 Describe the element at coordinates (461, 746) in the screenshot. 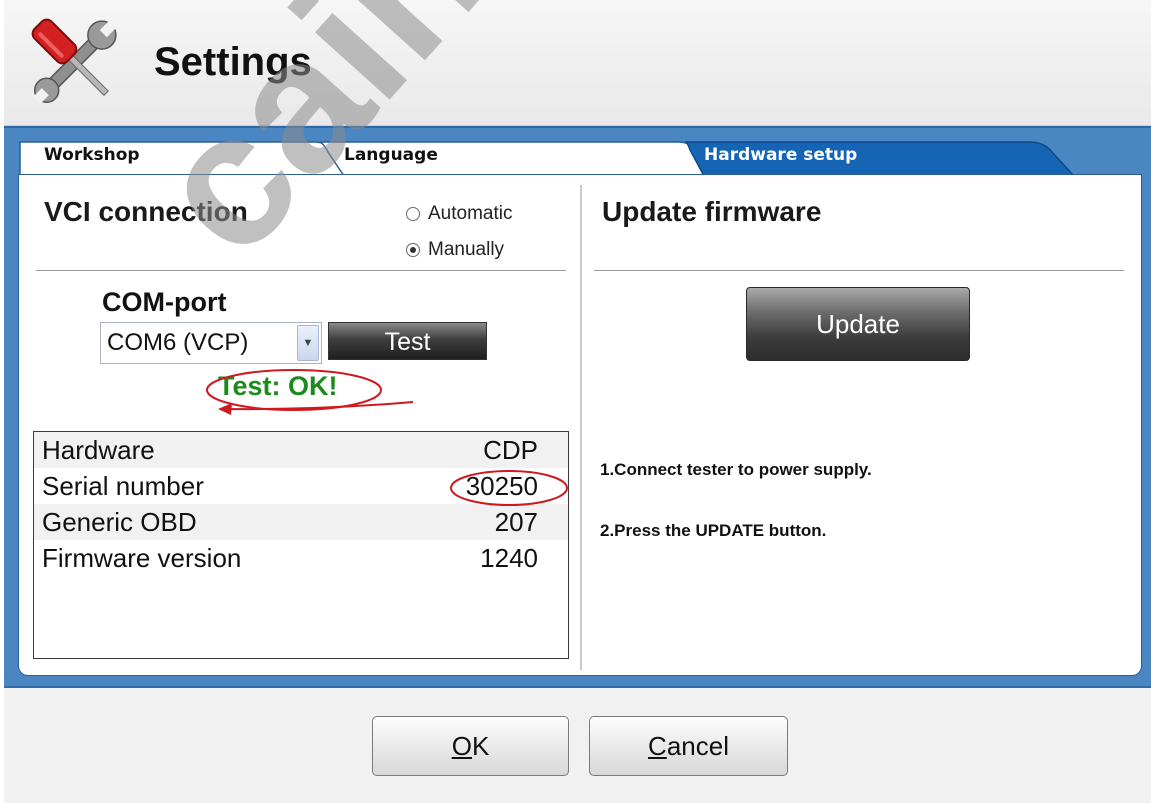

I see `ok-mnemonic: O` at that location.